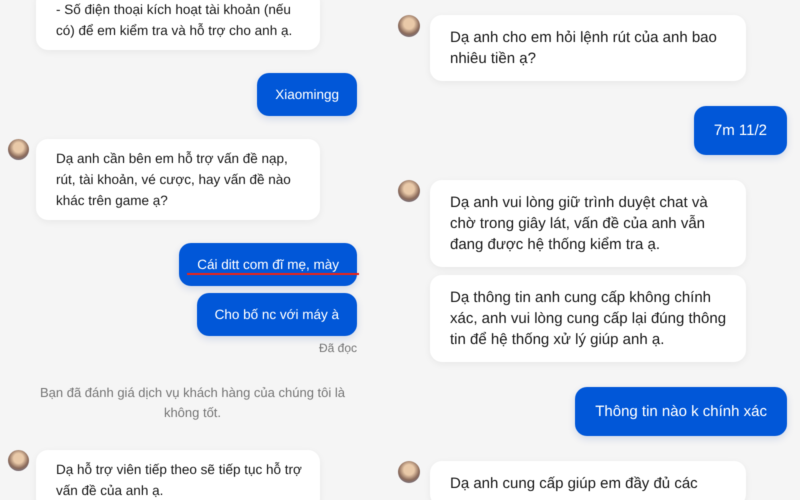  What do you see at coordinates (178, 179) in the screenshot?
I see `agent-message: Dạ anh cần bên em hỗ trợ vấn đề nạp, rút, tài khoản, vé cược, hay vấn đề nào khác trên game ạ?` at bounding box center [178, 179].